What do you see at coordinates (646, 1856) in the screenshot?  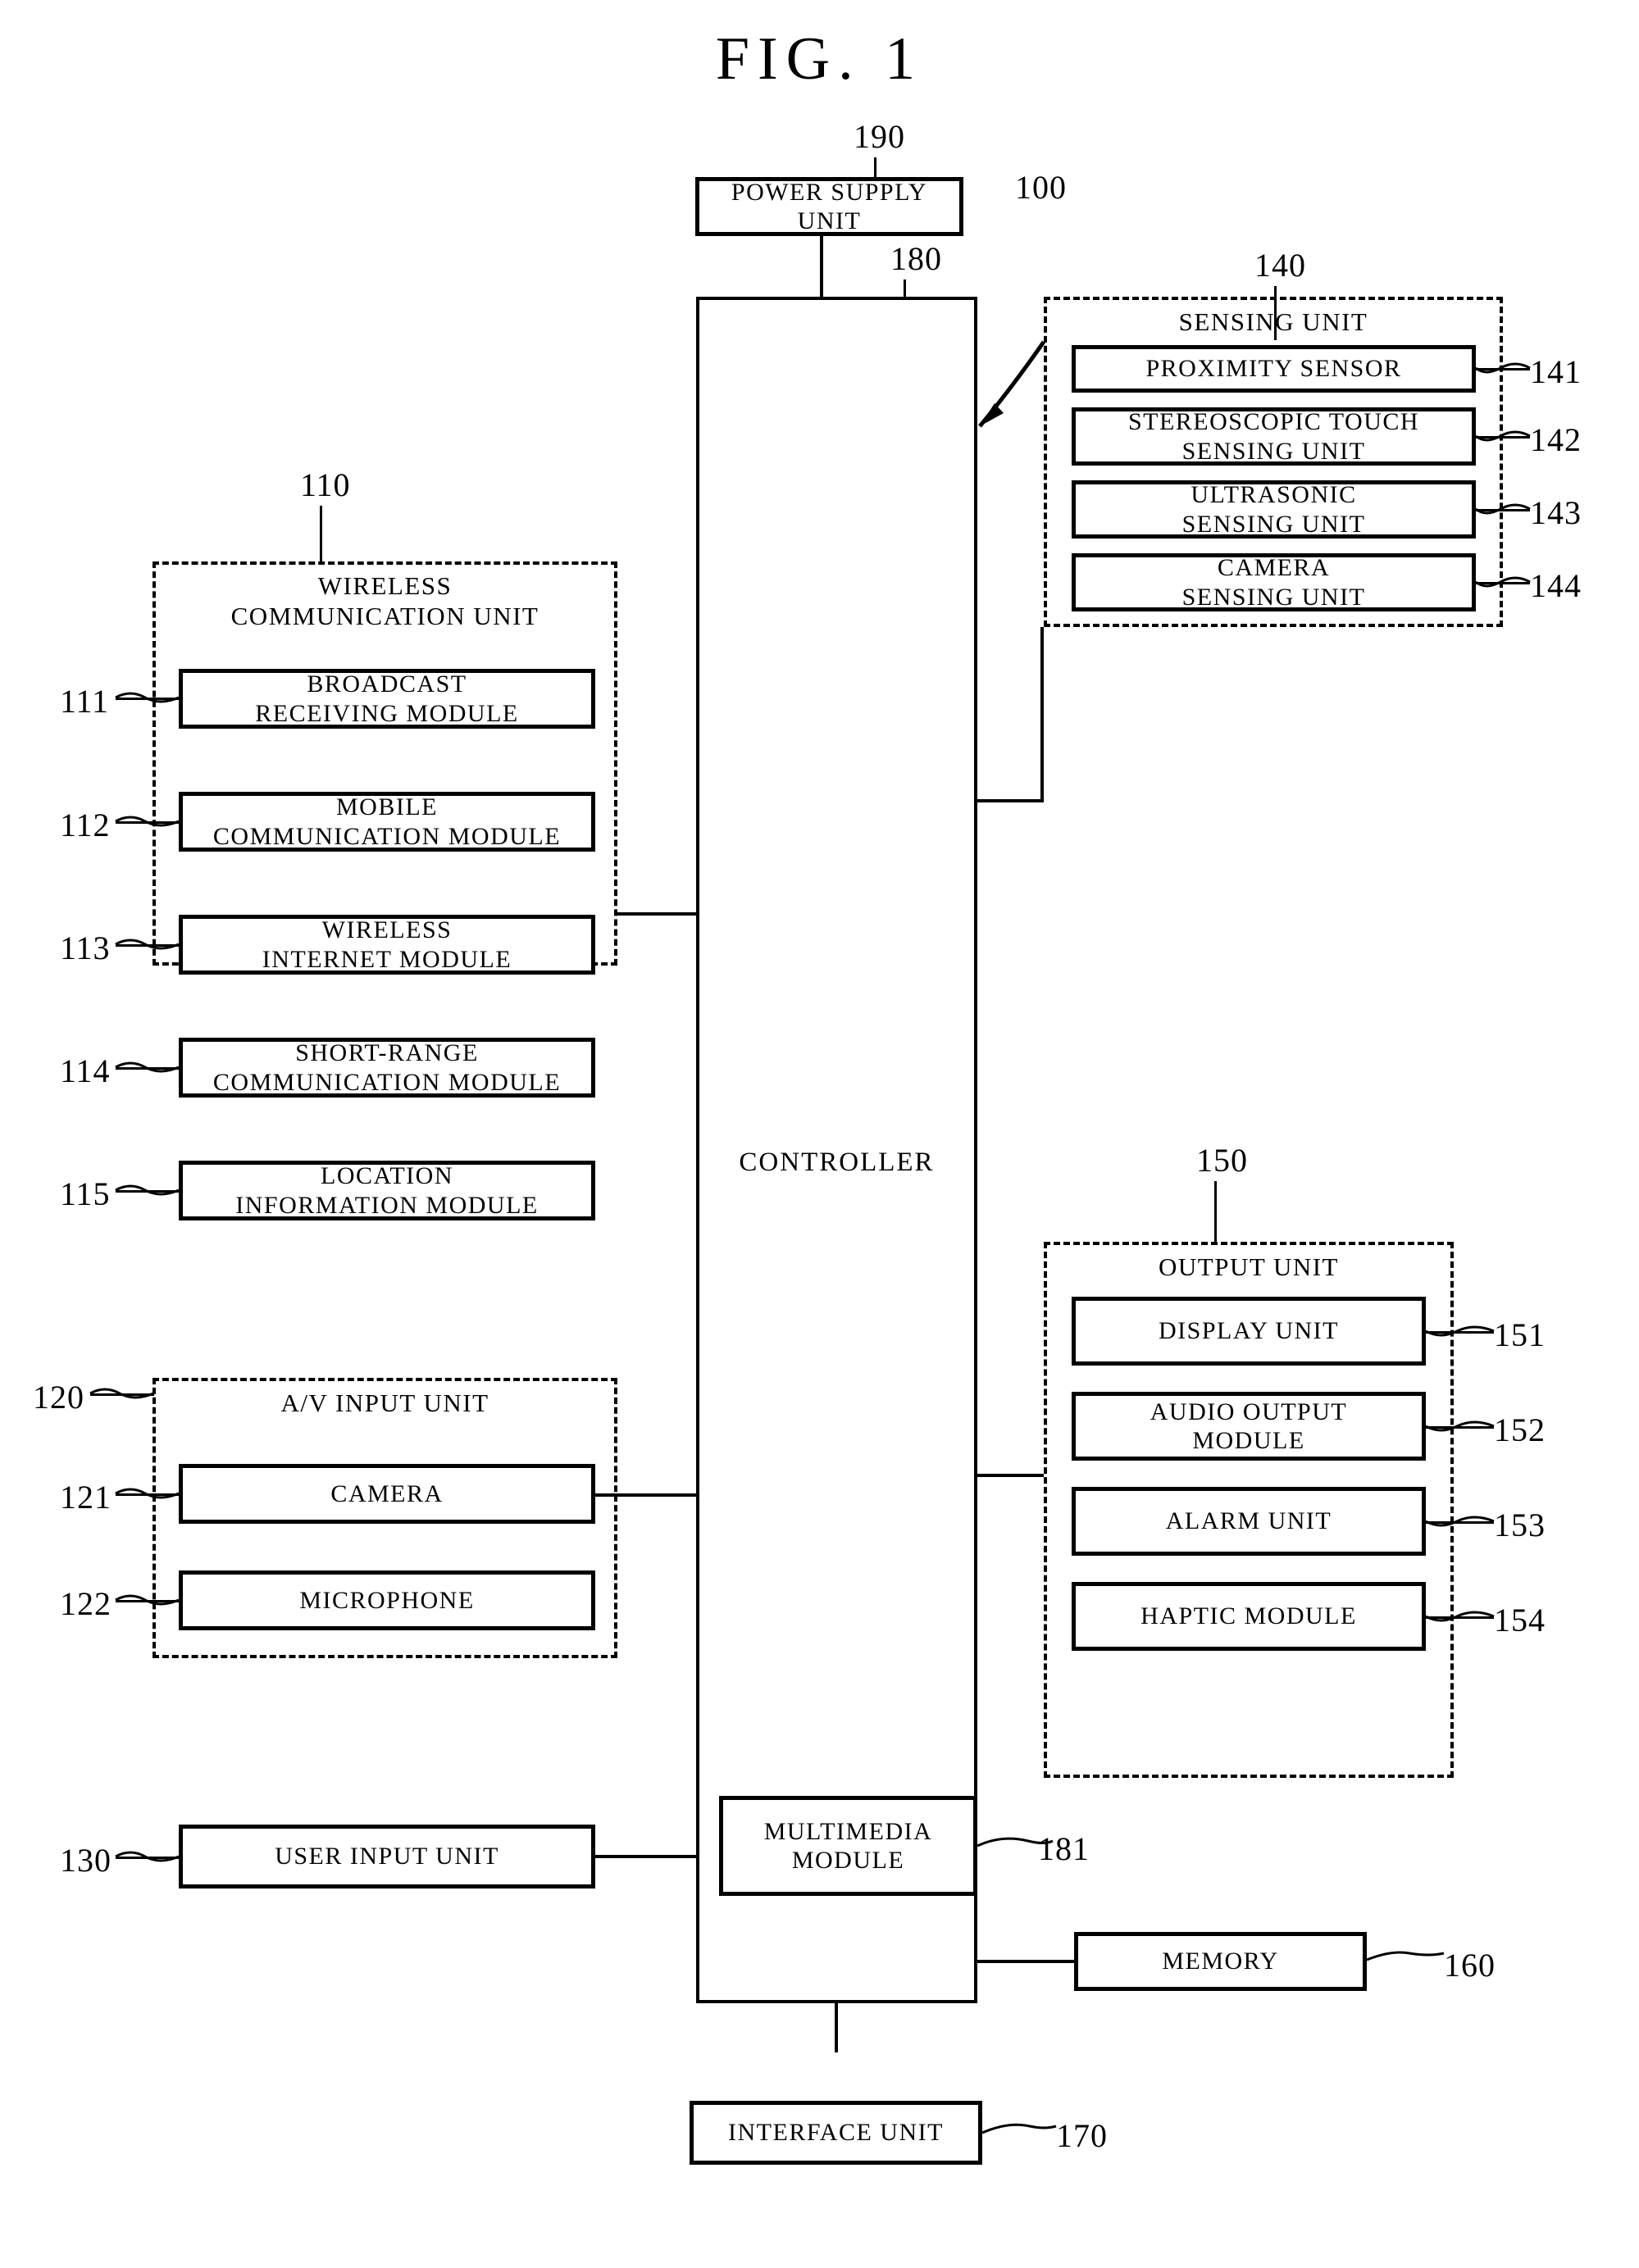 I see `connector-user-input-to-controller` at bounding box center [646, 1856].